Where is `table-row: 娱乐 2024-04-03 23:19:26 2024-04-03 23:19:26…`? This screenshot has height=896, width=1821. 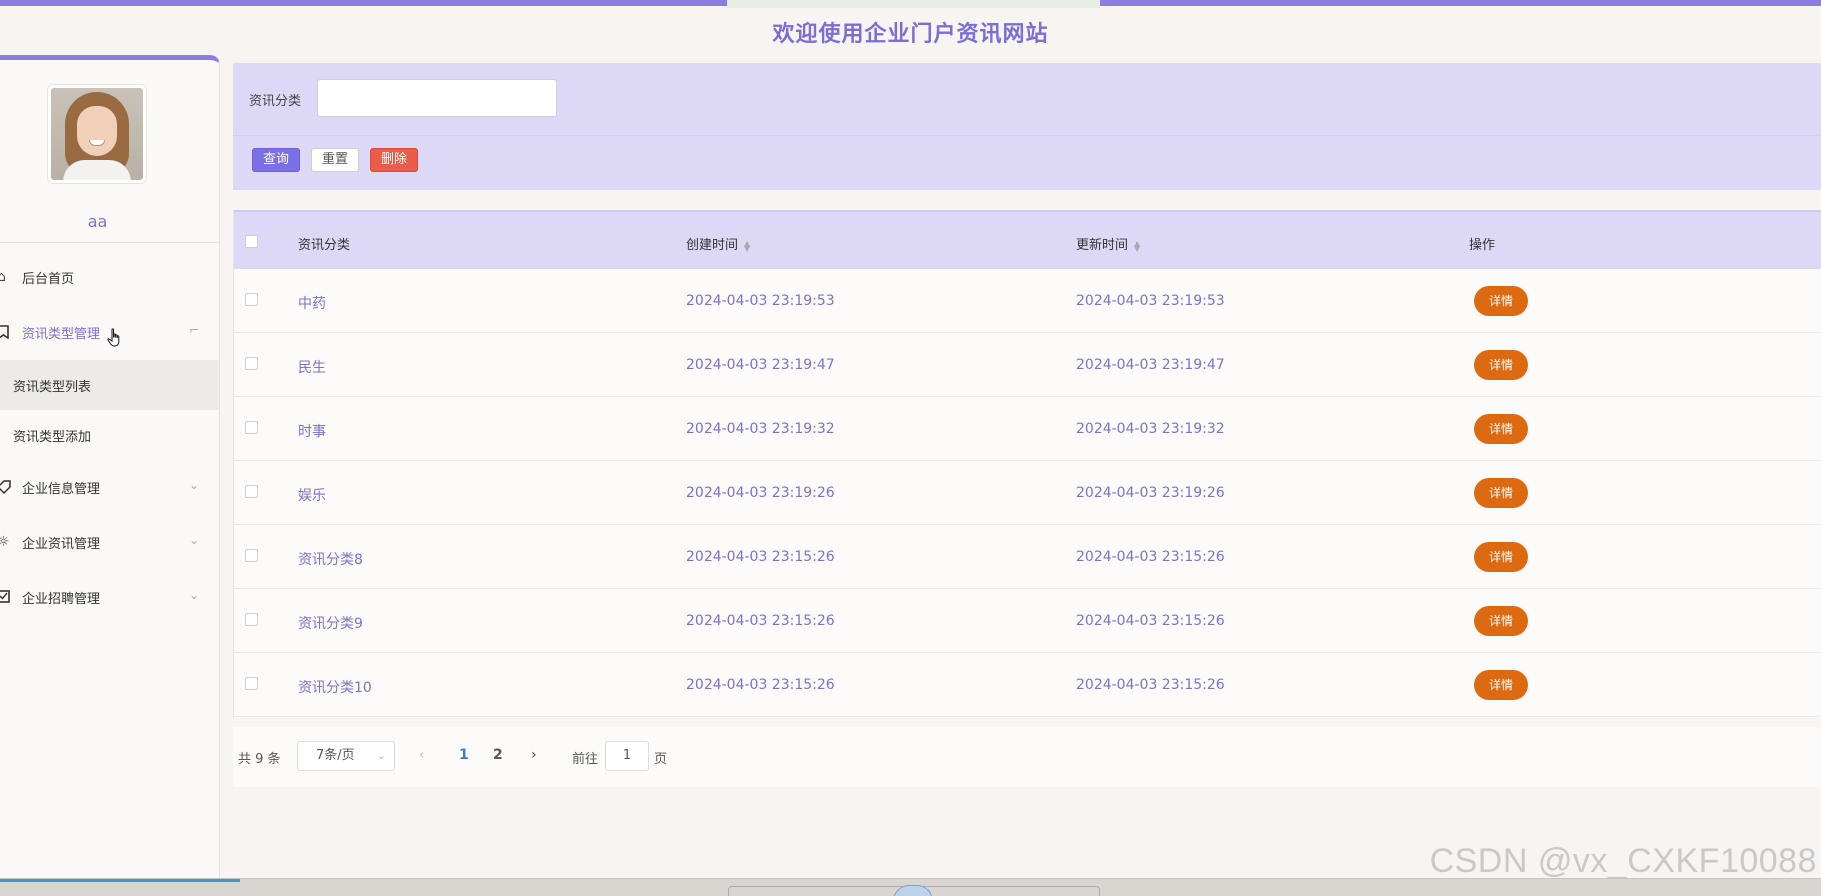 table-row: 娱乐 2024-04-03 23:19:26 2024-04-03 23:19:26… is located at coordinates (1027, 493).